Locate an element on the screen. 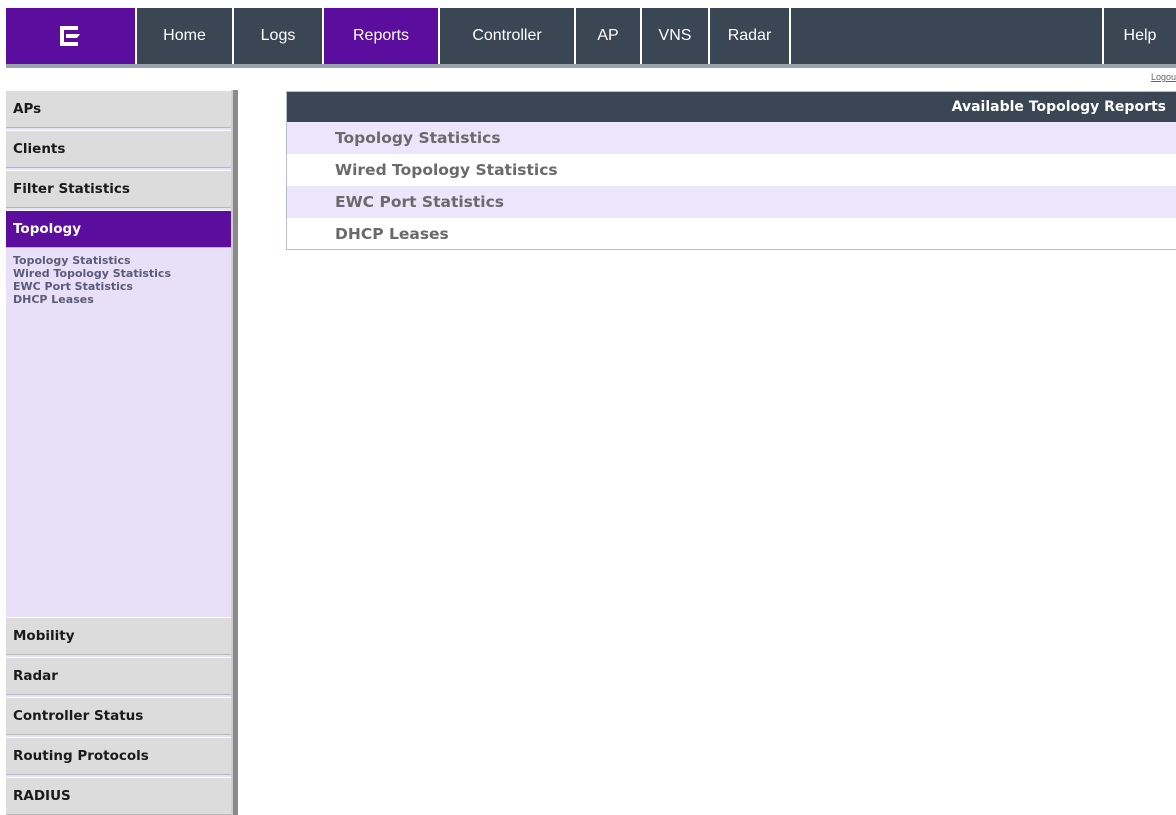 This screenshot has height=815, width=1176. home-logo-button is located at coordinates (71, 36).